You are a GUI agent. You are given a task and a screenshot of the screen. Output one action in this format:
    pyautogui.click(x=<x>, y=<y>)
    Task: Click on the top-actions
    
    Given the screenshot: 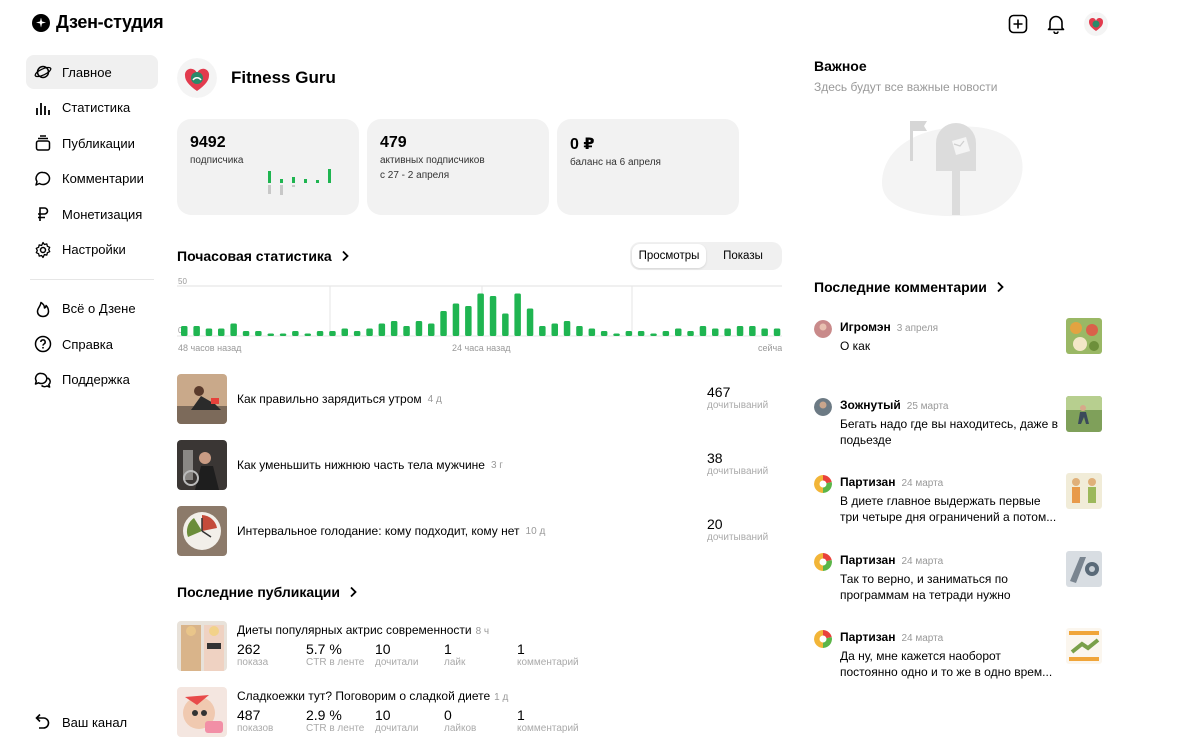 What is the action you would take?
    pyautogui.click(x=1058, y=24)
    